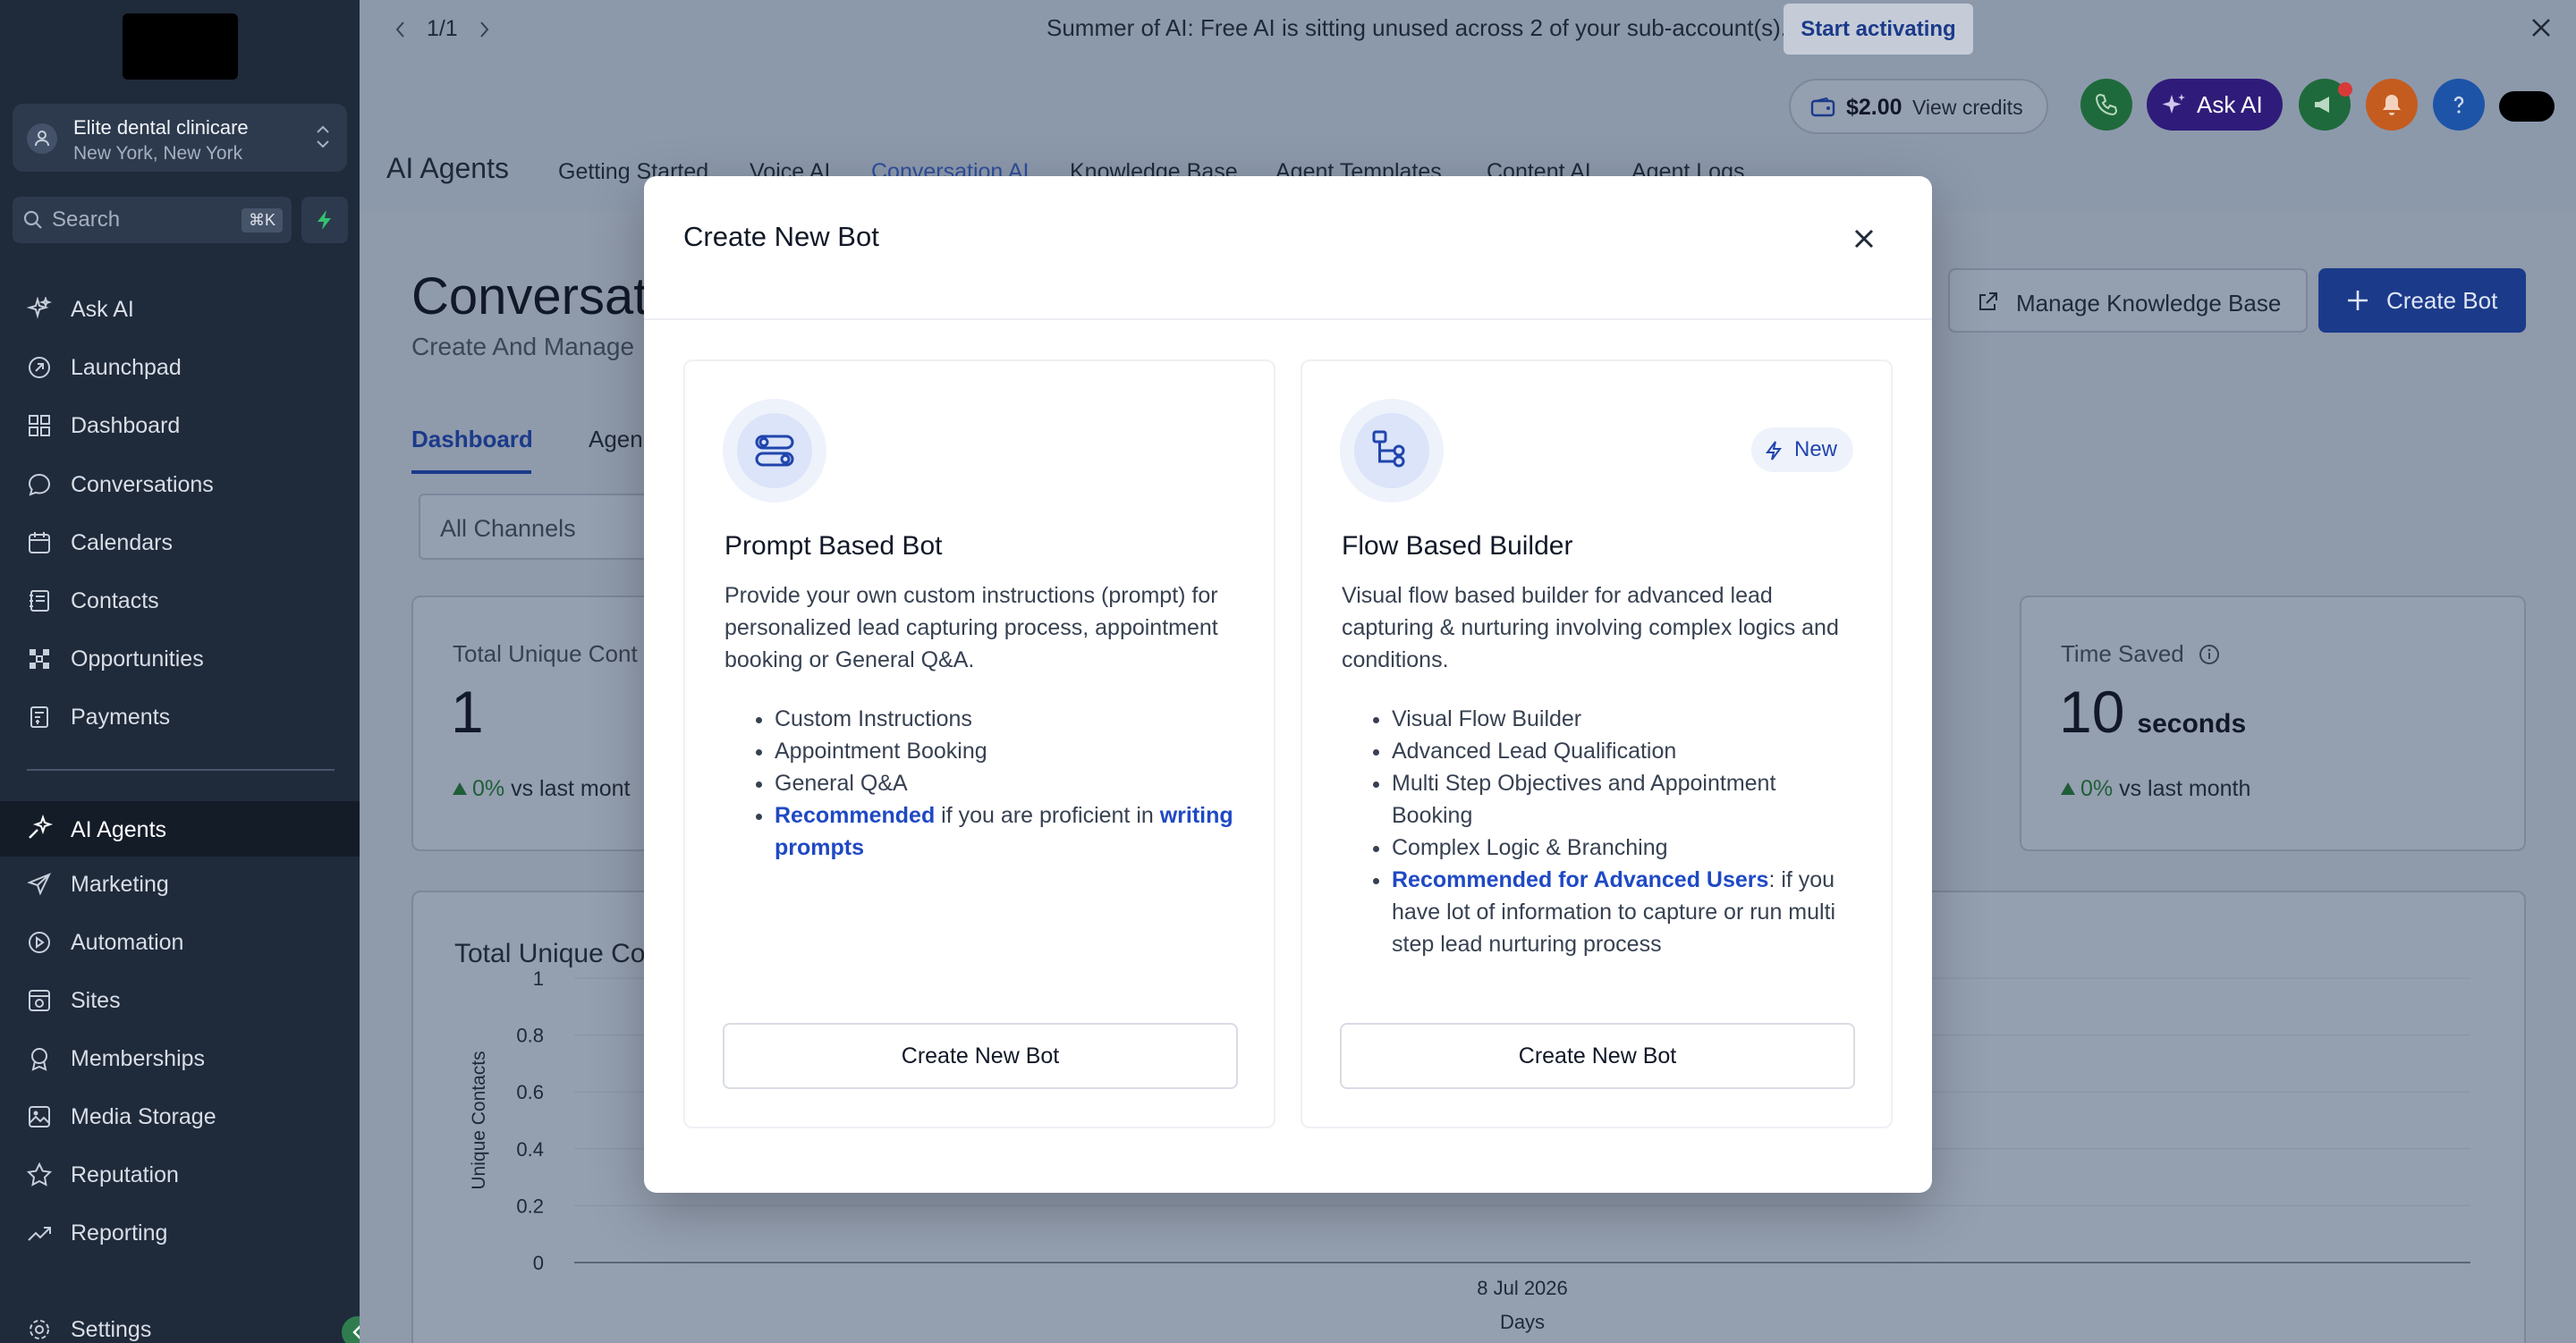 The height and width of the screenshot is (1343, 2576). Describe the element at coordinates (180, 1232) in the screenshot. I see `sidebar-item-reporting: Reporting` at that location.